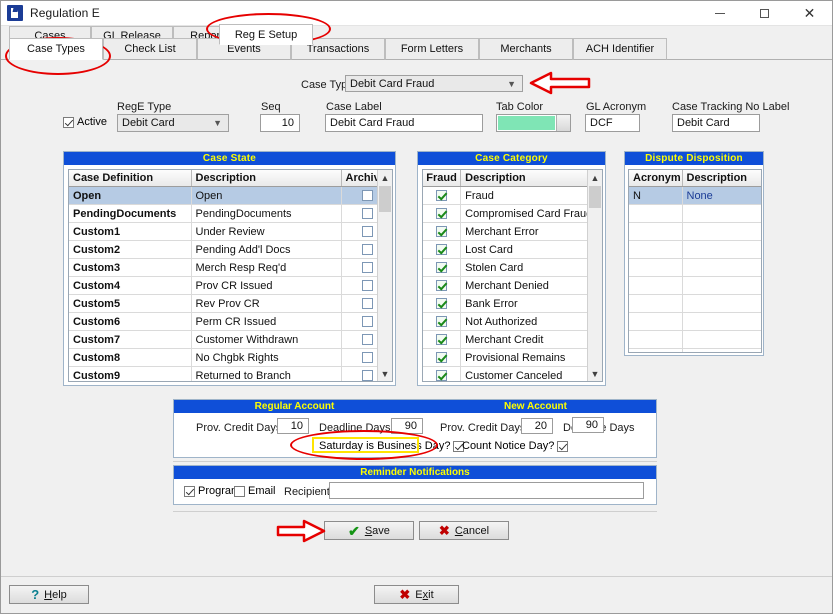 The width and height of the screenshot is (833, 614). What do you see at coordinates (230, 267) in the screenshot?
I see `table-row: Custom3 Merch Resp Req'd` at bounding box center [230, 267].